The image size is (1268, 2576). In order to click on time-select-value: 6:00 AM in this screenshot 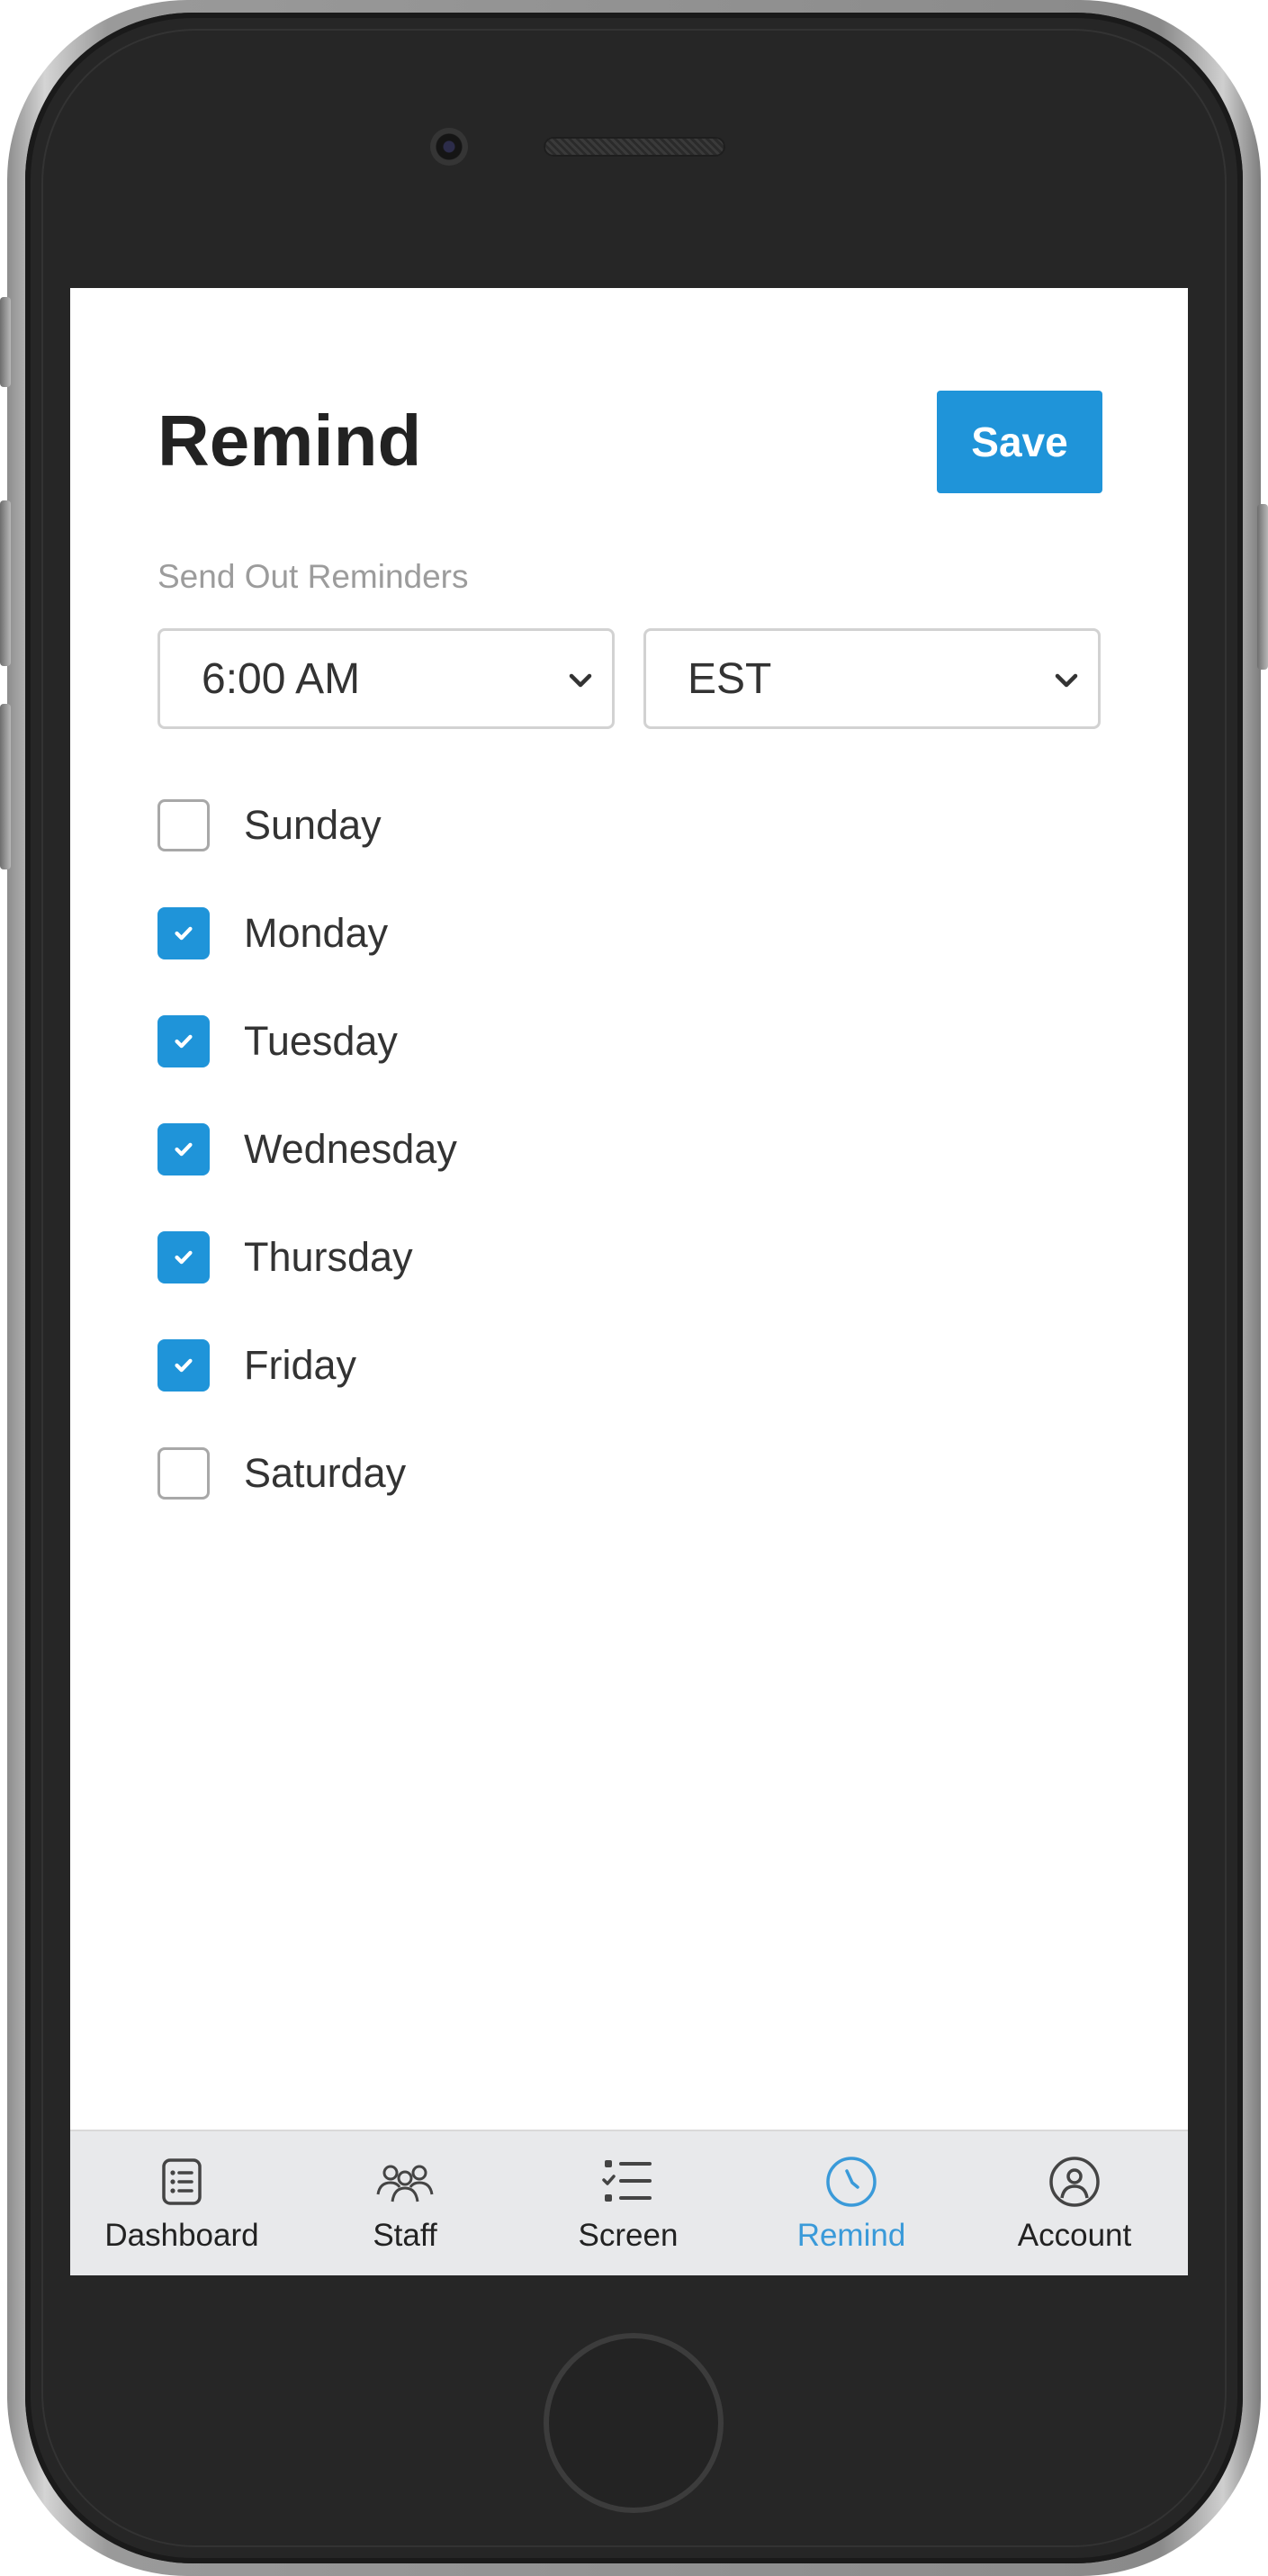, I will do `click(281, 678)`.